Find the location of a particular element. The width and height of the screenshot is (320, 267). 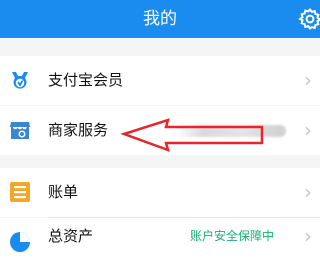

menu-item-label: 支付宝会员 is located at coordinates (86, 80).